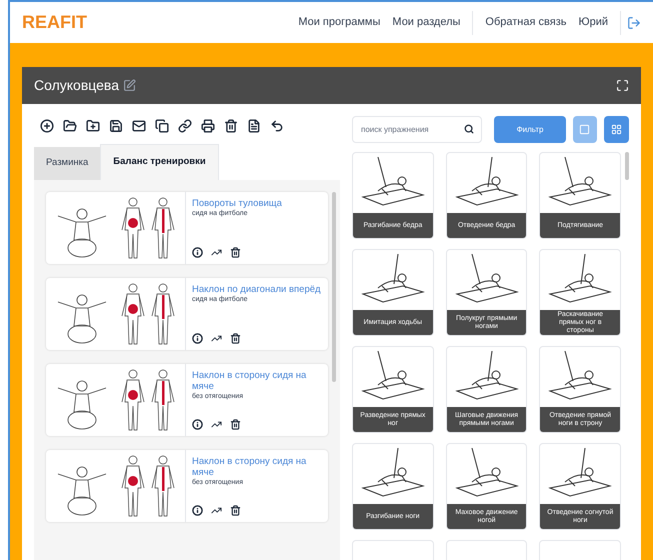 The width and height of the screenshot is (653, 560). What do you see at coordinates (257, 203) in the screenshot?
I see `exercise-title: Повороты туловища` at bounding box center [257, 203].